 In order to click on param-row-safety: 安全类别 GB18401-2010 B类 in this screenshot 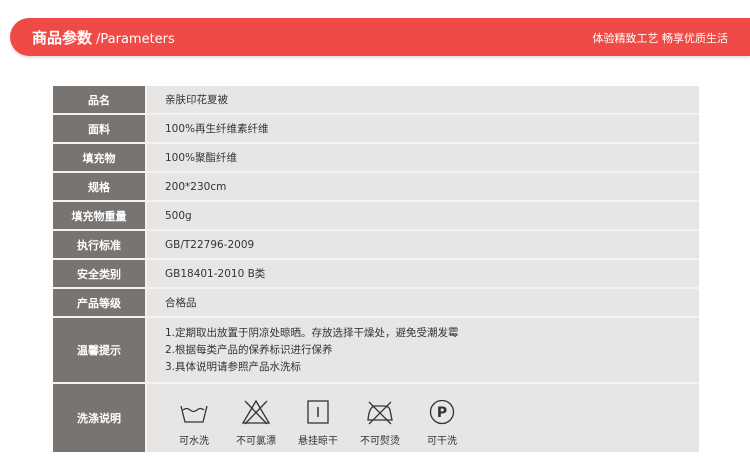, I will do `click(376, 274)`.